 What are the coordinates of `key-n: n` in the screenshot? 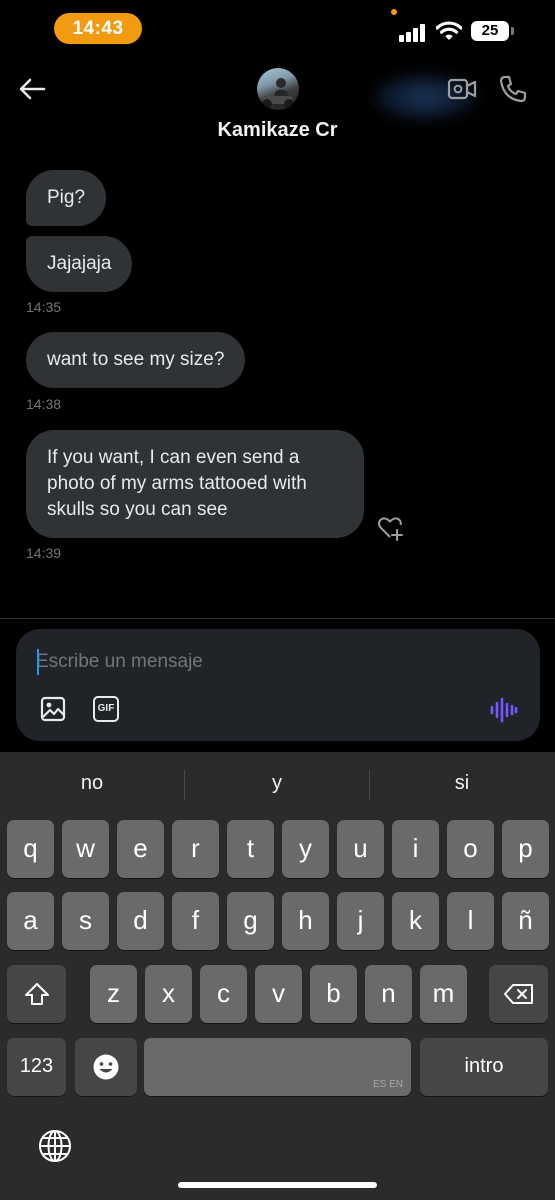 It's located at (388, 994).